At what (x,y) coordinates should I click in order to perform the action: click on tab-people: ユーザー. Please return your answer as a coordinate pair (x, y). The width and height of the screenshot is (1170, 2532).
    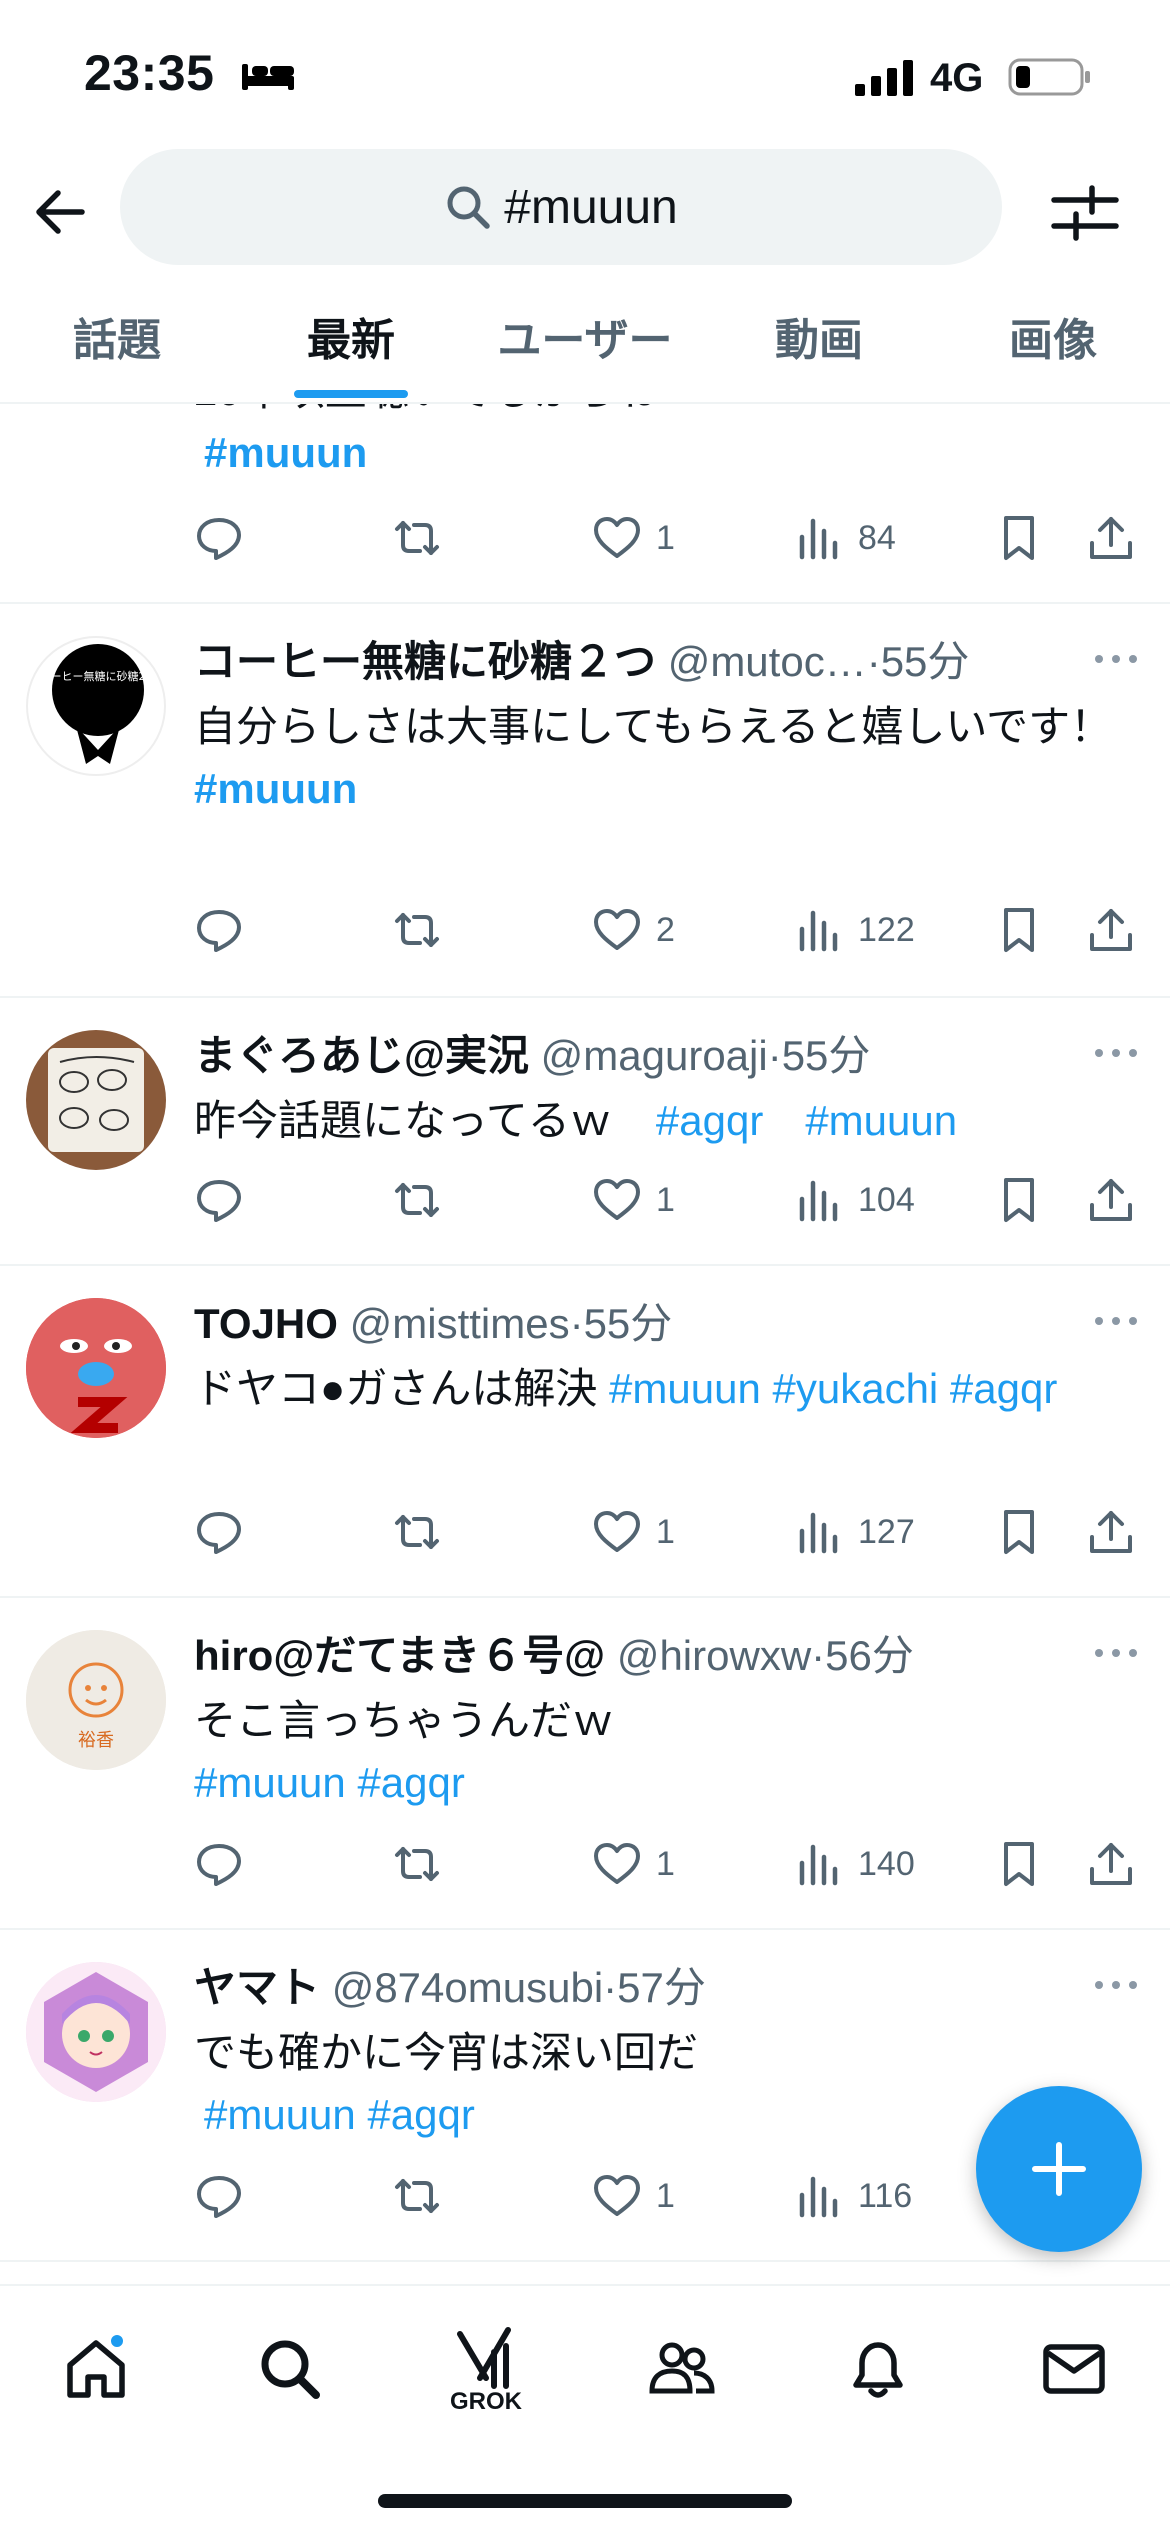
    Looking at the image, I should click on (585, 336).